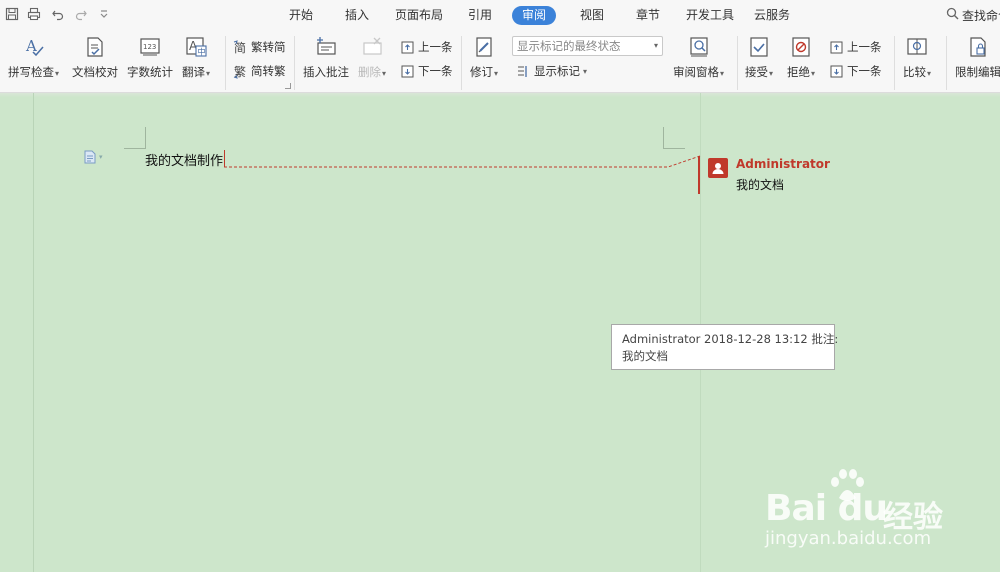 The height and width of the screenshot is (572, 1000). What do you see at coordinates (764, 175) in the screenshot?
I see `comment-balloon: Administrator 我的文档` at bounding box center [764, 175].